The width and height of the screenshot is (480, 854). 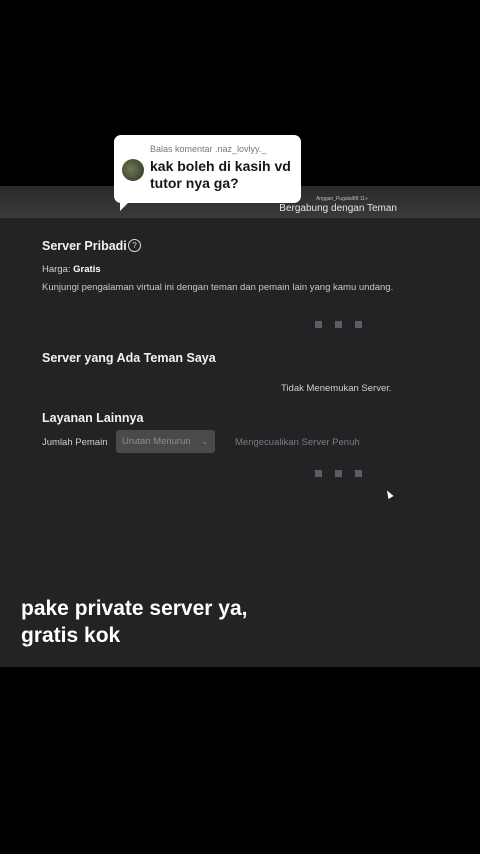 What do you see at coordinates (338, 208) in the screenshot?
I see `join-friends-label: Bergabung dengan Teman` at bounding box center [338, 208].